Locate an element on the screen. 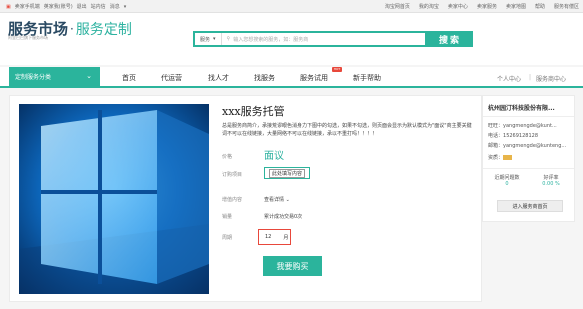 The width and height of the screenshot is (583, 309). category-menu: 定制服务分类 ⌄ is located at coordinates (54, 76).